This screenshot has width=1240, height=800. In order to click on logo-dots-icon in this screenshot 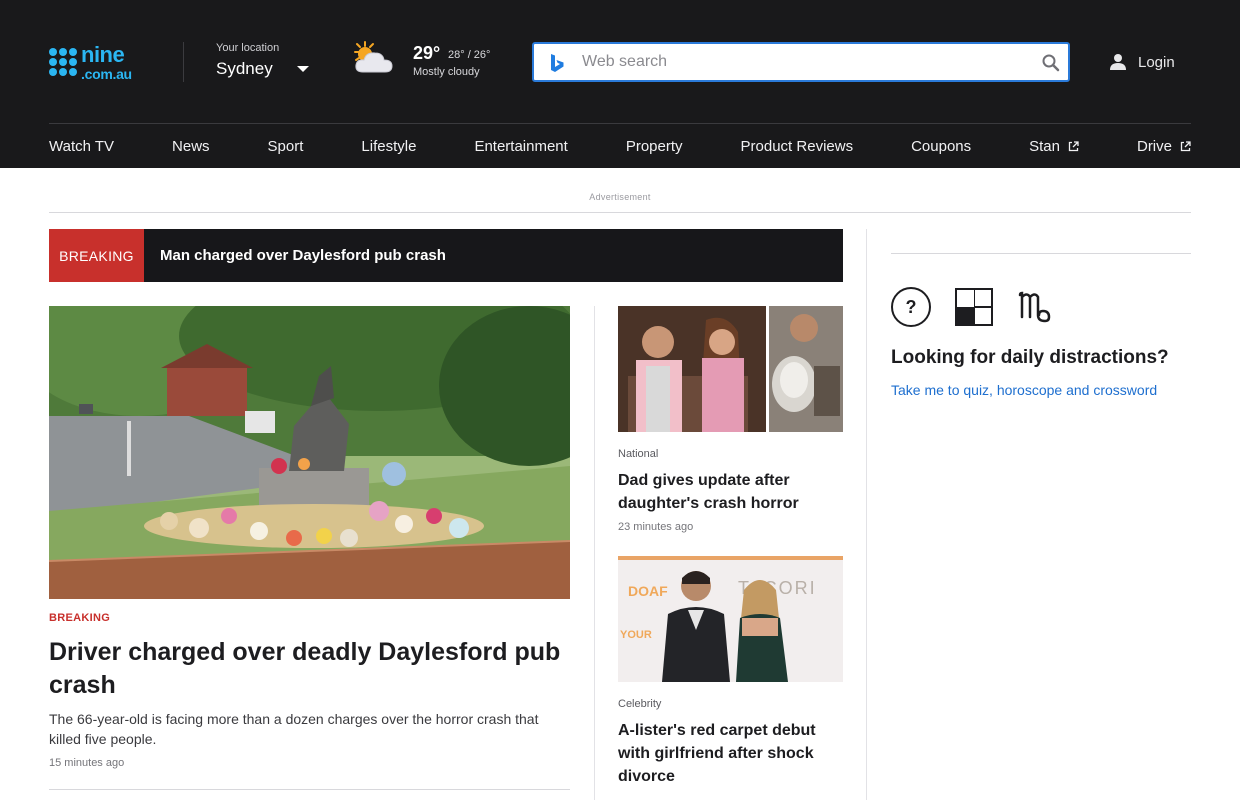, I will do `click(63, 62)`.